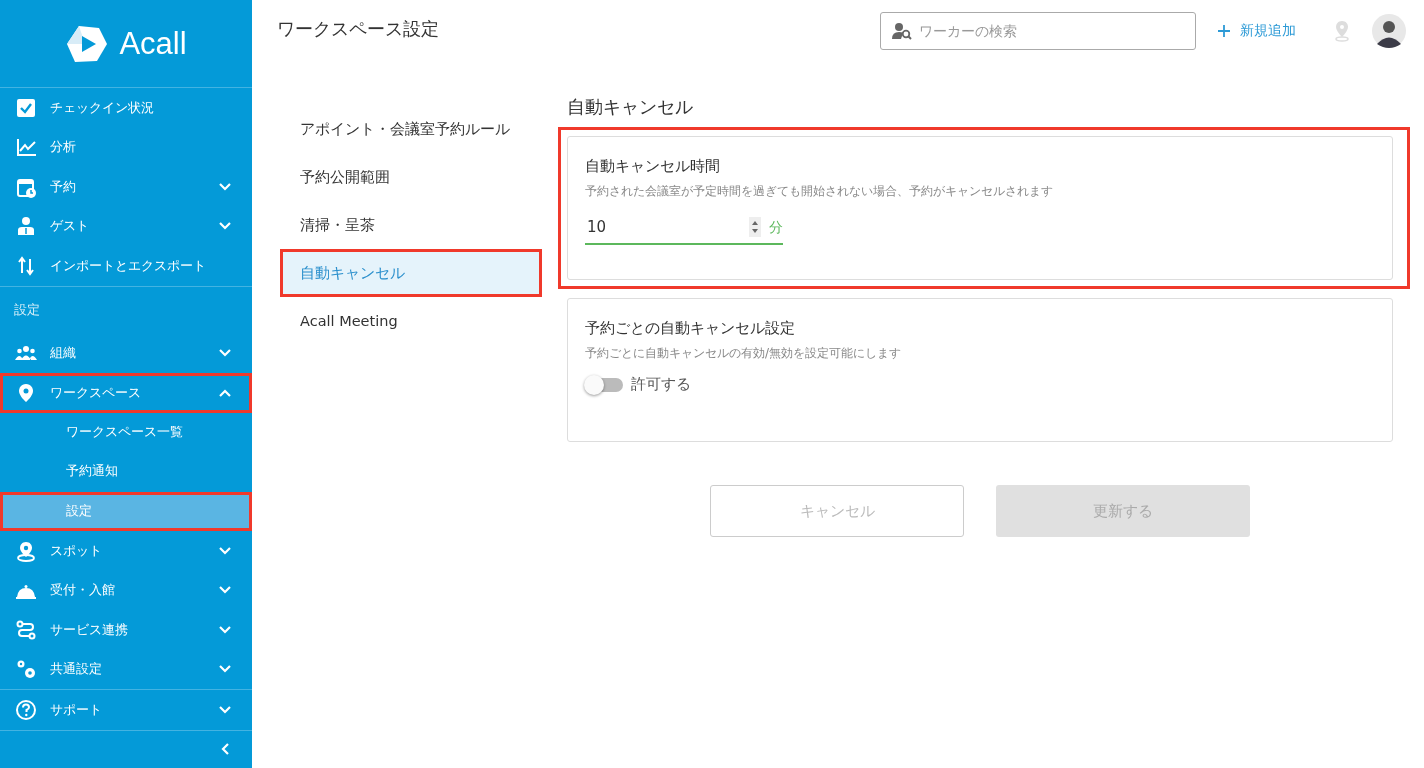  I want to click on sidebar-item: サポート, so click(126, 710).